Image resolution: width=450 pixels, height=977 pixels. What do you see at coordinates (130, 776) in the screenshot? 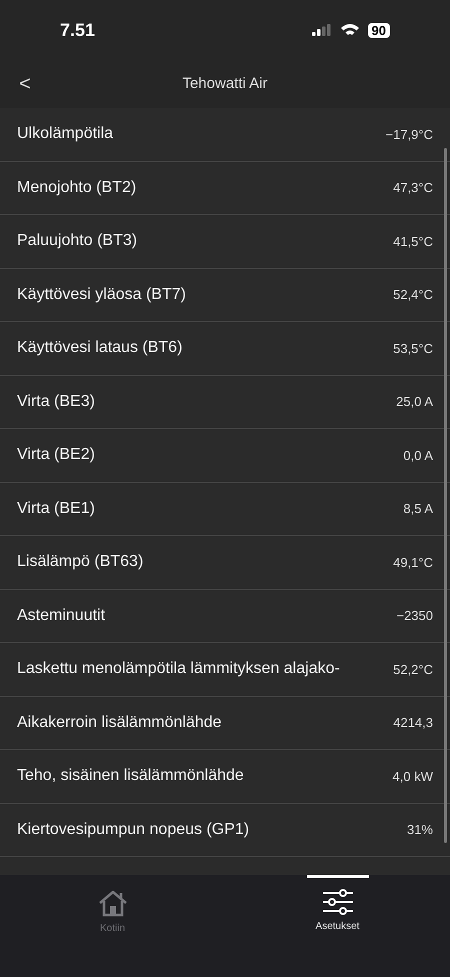
I see `reading-label: Teho, sisäinen lisälämmönlähde` at bounding box center [130, 776].